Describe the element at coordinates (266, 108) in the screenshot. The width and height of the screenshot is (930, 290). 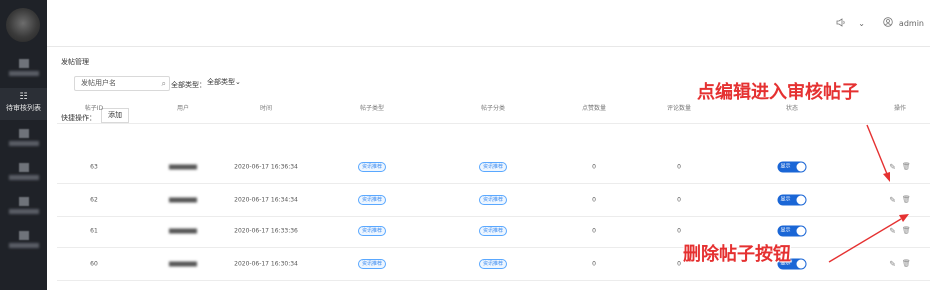
I see `column-header: 时间` at that location.